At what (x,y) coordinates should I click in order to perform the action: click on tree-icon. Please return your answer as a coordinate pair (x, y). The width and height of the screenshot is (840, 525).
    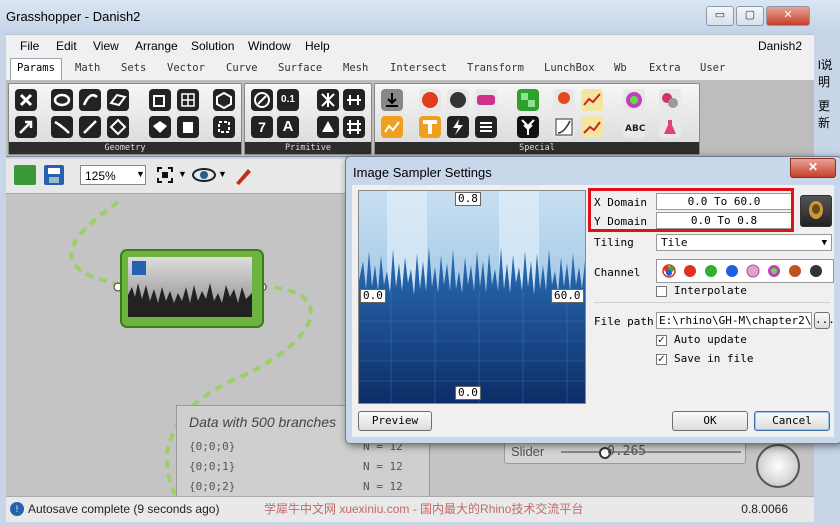
    Looking at the image, I should click on (528, 127).